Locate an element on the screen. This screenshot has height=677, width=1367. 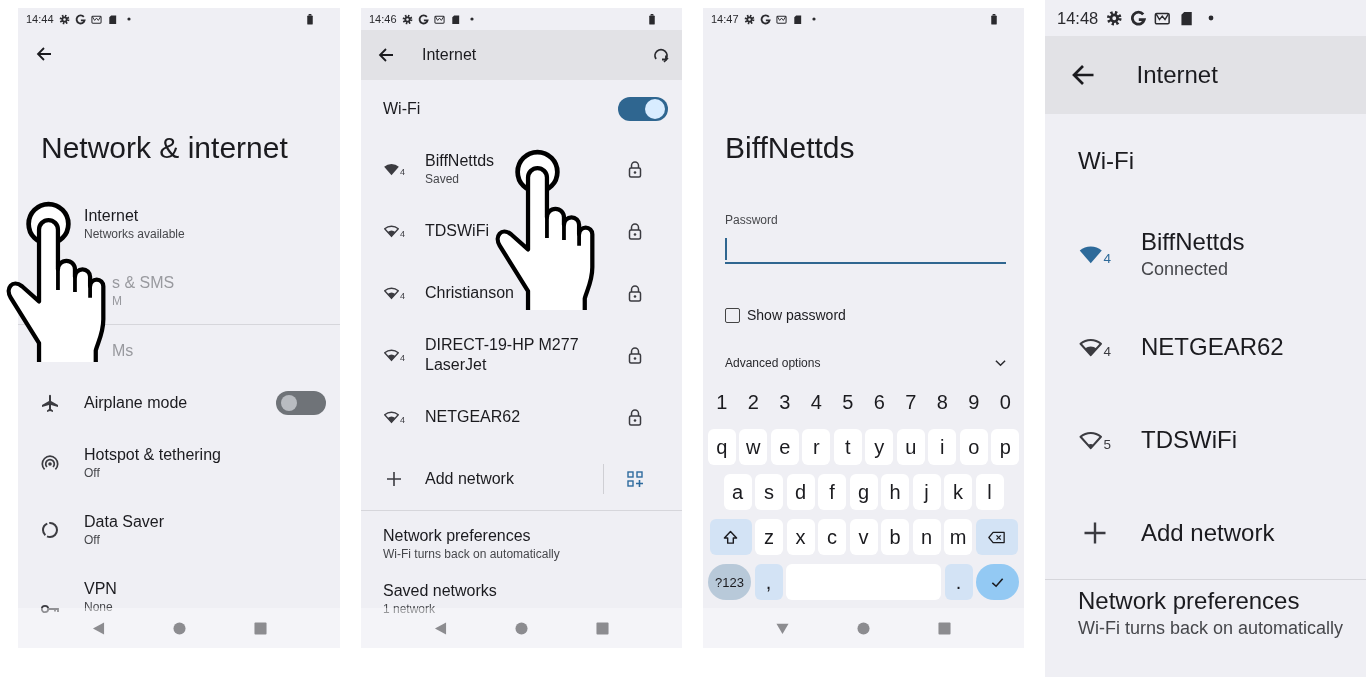
keyboard-key: k is located at coordinates (958, 492).